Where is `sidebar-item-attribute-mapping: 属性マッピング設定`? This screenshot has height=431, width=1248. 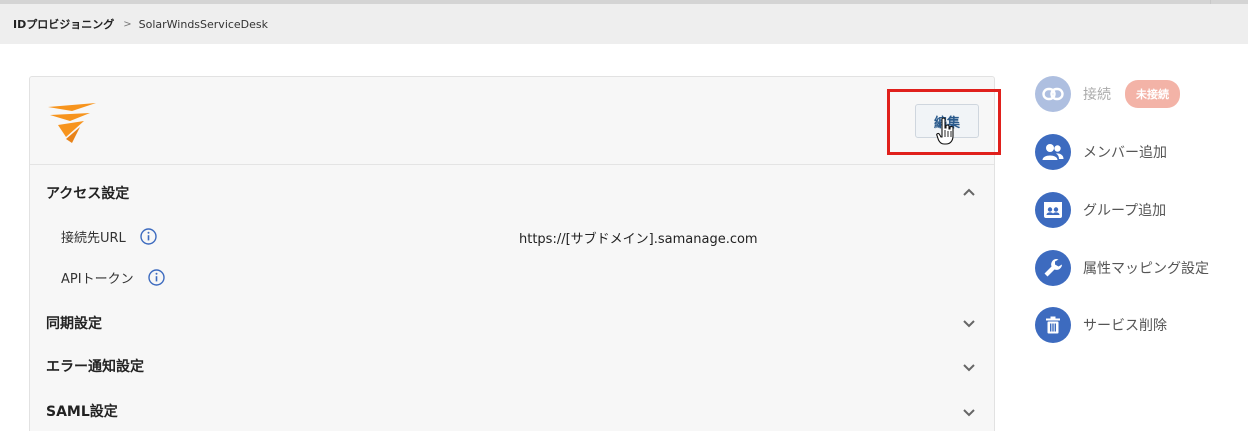 sidebar-item-attribute-mapping: 属性マッピング設定 is located at coordinates (1122, 268).